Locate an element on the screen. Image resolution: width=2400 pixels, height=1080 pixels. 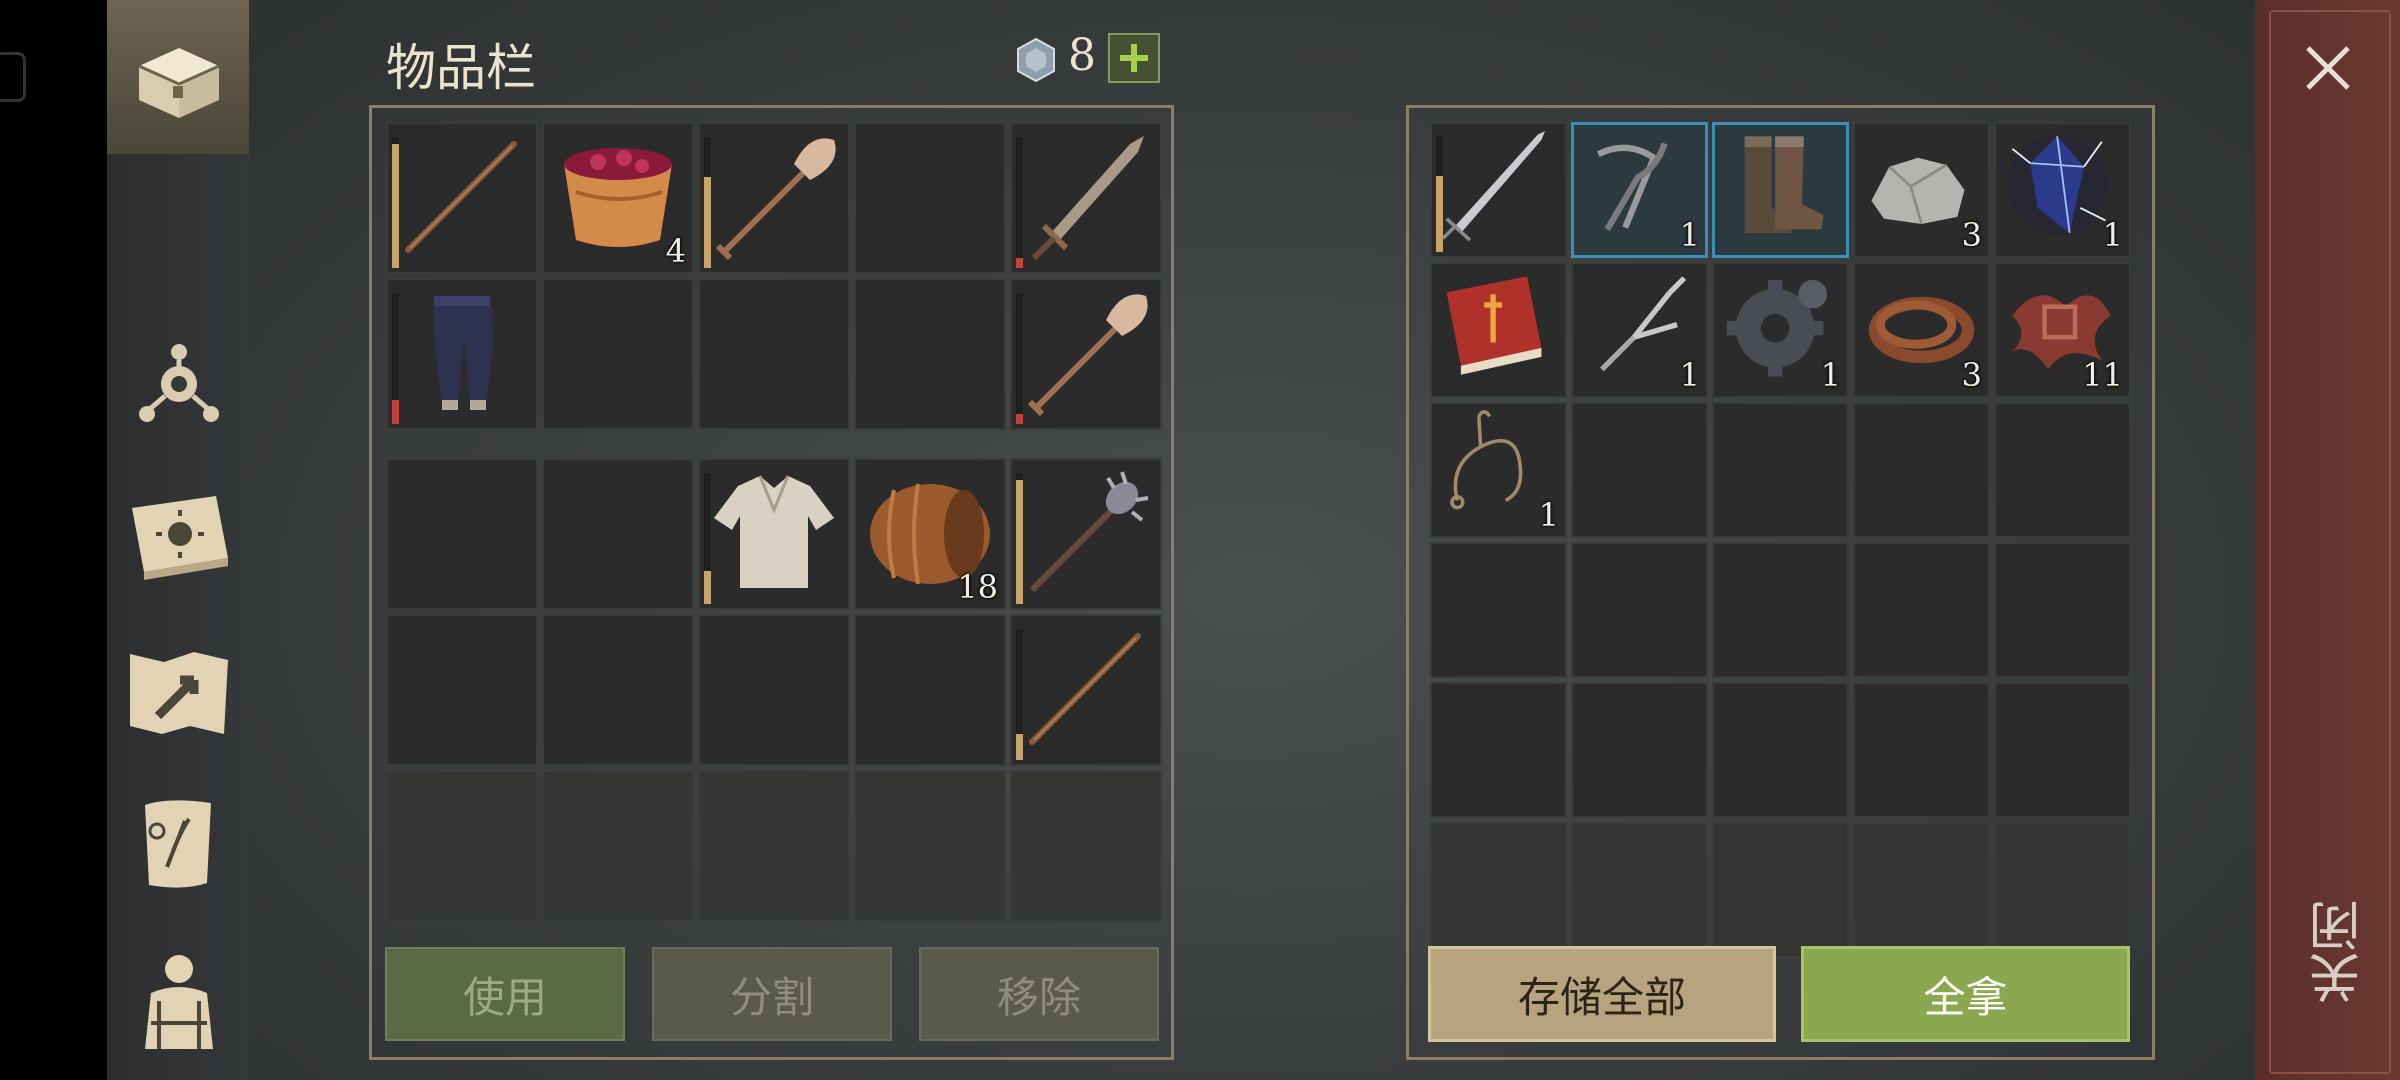
use-button: 使用 is located at coordinates (505, 994).